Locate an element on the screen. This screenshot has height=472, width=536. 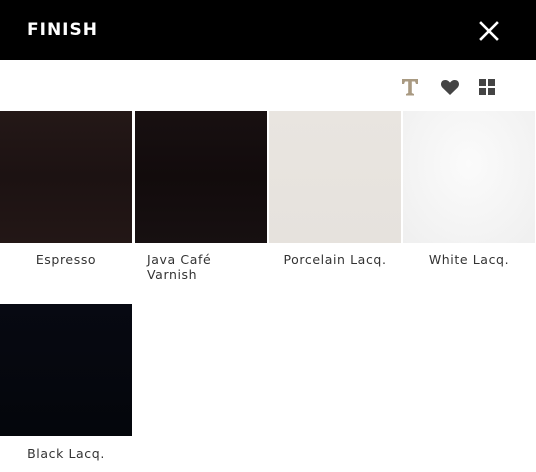
swatch-porcelain-lacq is located at coordinates (335, 177).